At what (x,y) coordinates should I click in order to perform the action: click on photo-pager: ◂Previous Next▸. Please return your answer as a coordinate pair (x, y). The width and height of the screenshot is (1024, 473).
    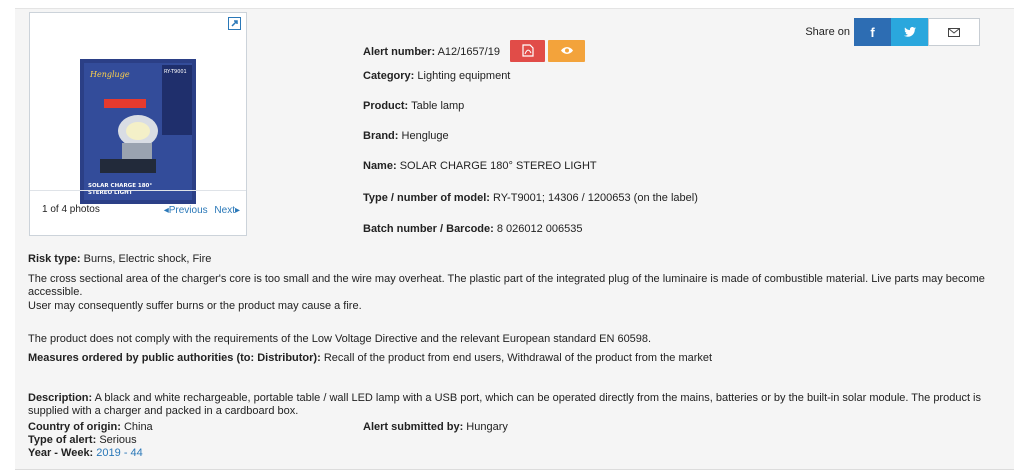
    Looking at the image, I should click on (202, 210).